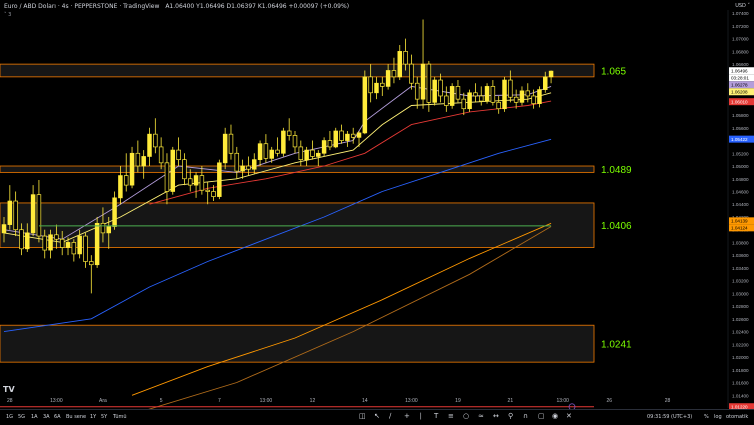  Describe the element at coordinates (9, 417) in the screenshot. I see `timeframe-1g: 1G` at that location.